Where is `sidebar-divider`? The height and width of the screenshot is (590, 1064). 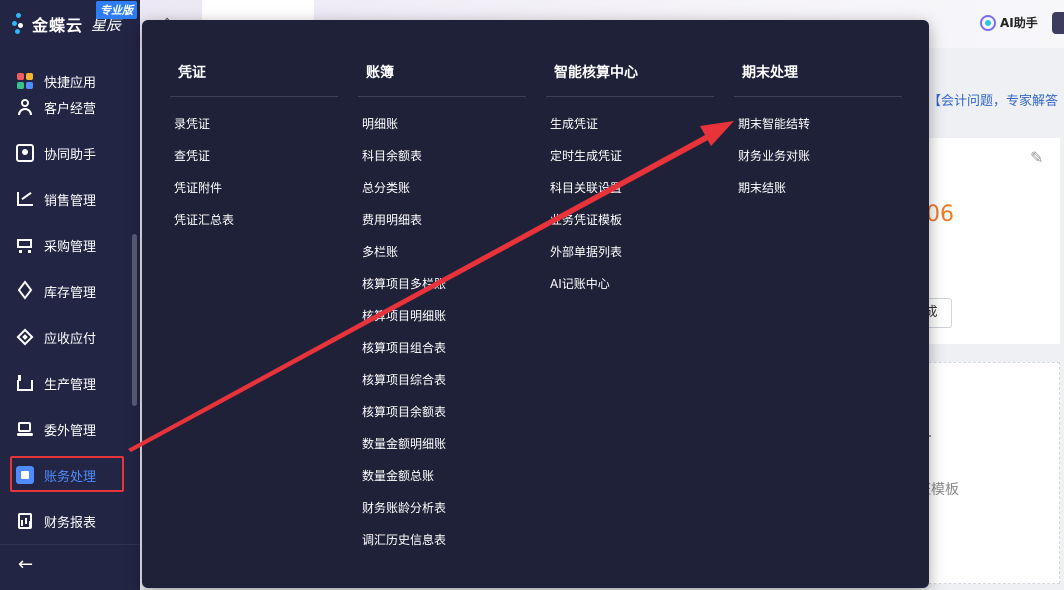 sidebar-divider is located at coordinates (70, 544).